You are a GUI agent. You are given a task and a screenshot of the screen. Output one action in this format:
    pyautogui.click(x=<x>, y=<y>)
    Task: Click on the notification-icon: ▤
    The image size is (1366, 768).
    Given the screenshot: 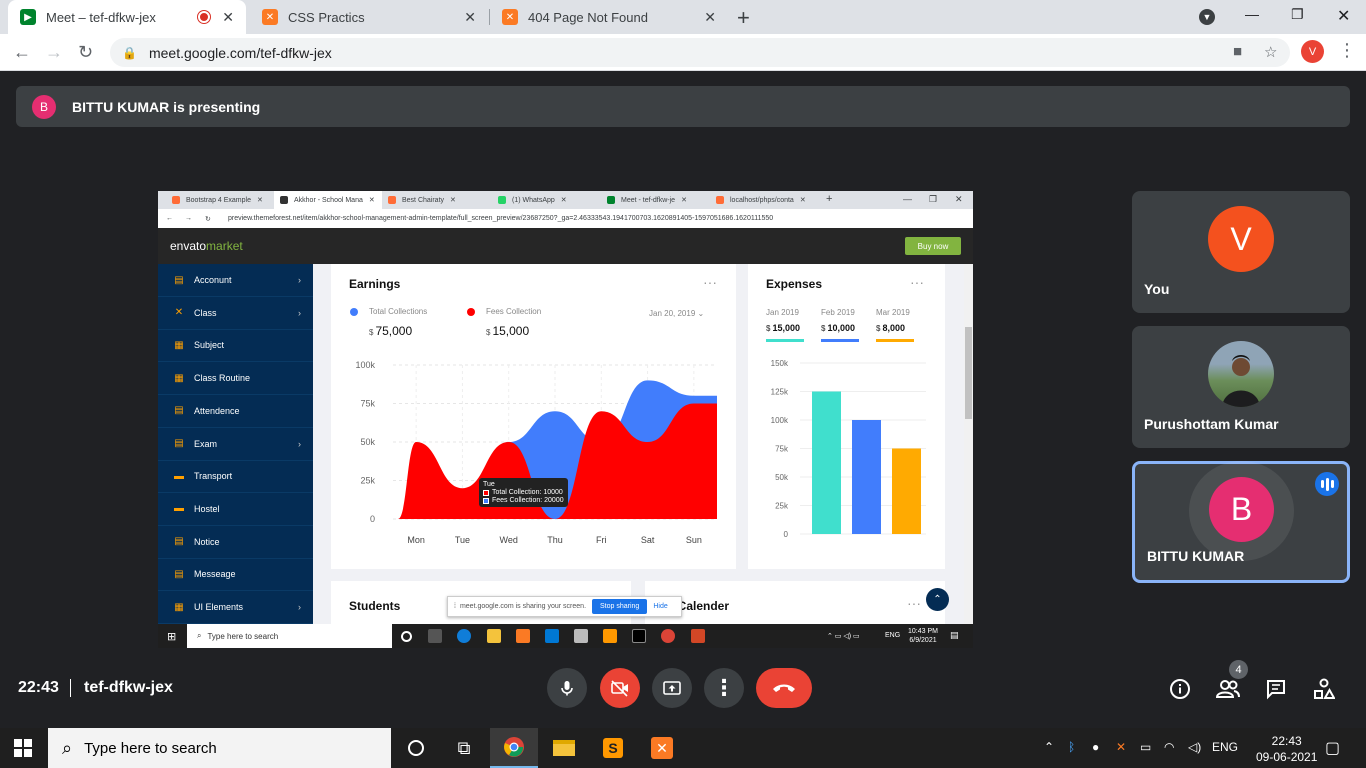 What is the action you would take?
    pyautogui.click(x=954, y=635)
    